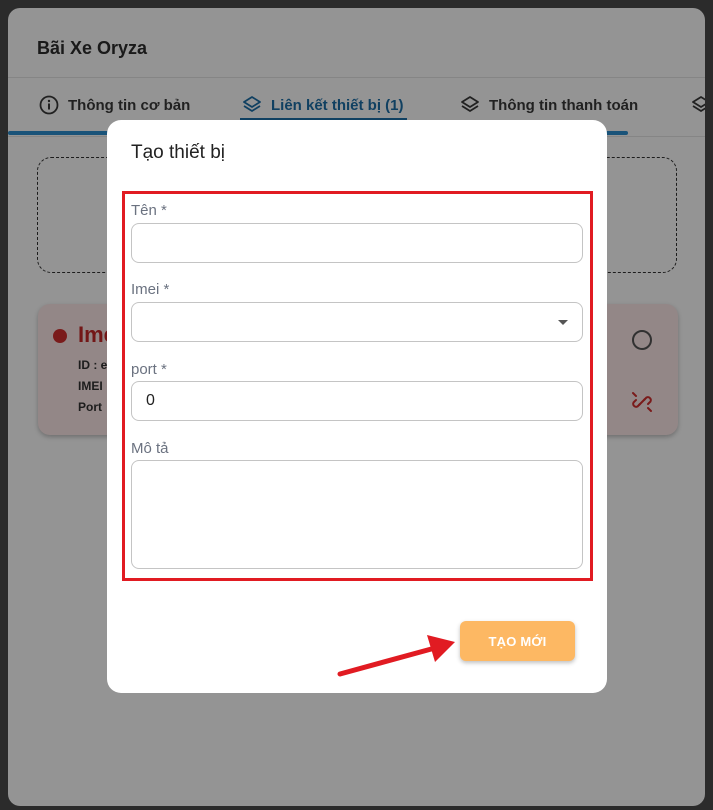 The width and height of the screenshot is (713, 810). I want to click on imei-select, so click(357, 322).